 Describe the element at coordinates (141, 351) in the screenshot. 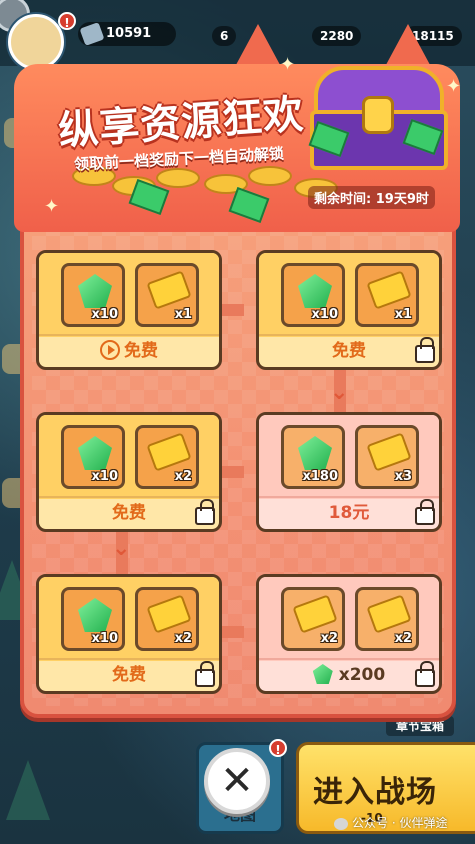

I see `claim-text: 免费` at that location.